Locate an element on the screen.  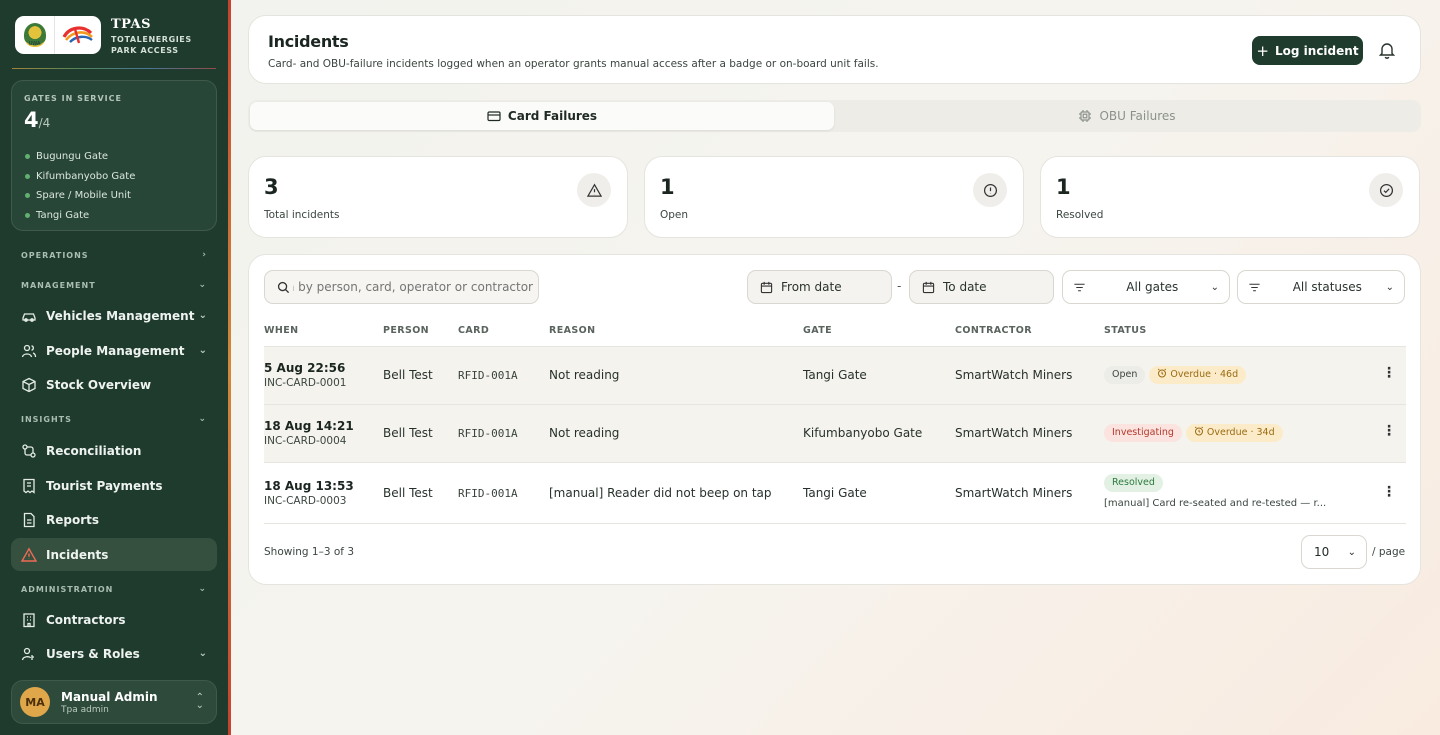
incident-type-tabs: Card Failures OBU Failures is located at coordinates (834, 116).